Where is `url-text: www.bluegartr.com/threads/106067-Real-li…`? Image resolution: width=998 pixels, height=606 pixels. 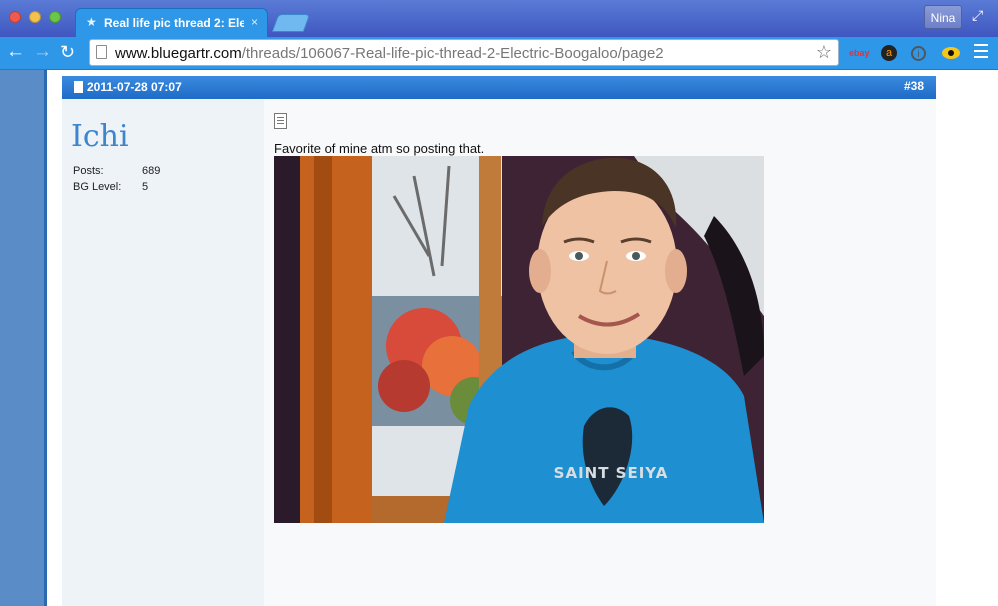 url-text: www.bluegartr.com/threads/106067-Real-li… is located at coordinates (389, 53).